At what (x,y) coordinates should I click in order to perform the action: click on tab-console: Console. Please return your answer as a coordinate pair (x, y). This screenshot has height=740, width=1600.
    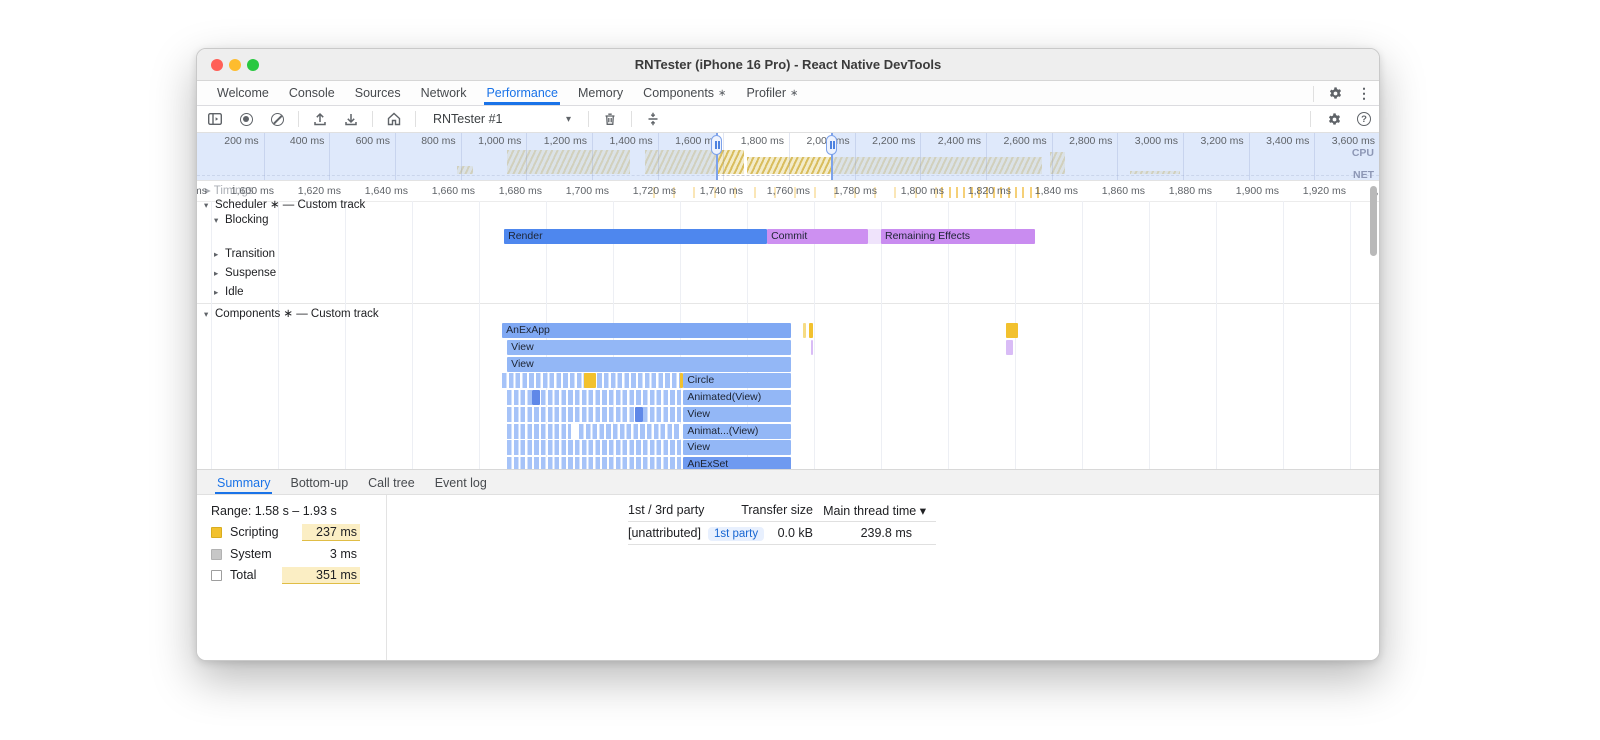
    Looking at the image, I should click on (312, 93).